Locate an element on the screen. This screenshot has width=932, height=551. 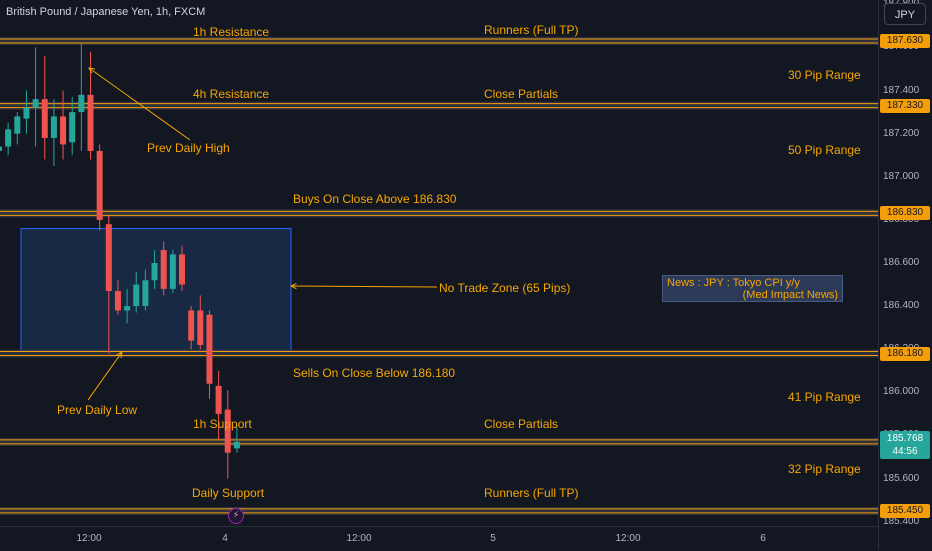
price-tick-label: 186.400 is located at coordinates (901, 306).